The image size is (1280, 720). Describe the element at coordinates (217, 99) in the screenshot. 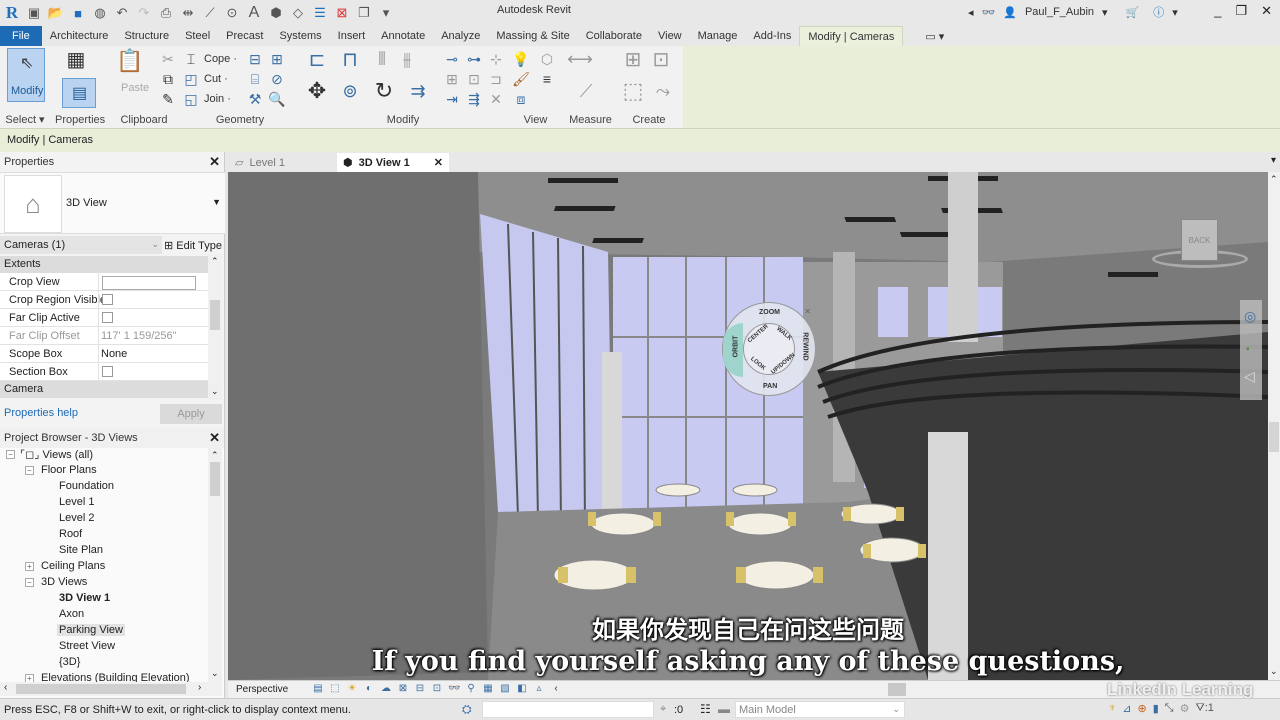

I see `join-label: Join ·` at that location.